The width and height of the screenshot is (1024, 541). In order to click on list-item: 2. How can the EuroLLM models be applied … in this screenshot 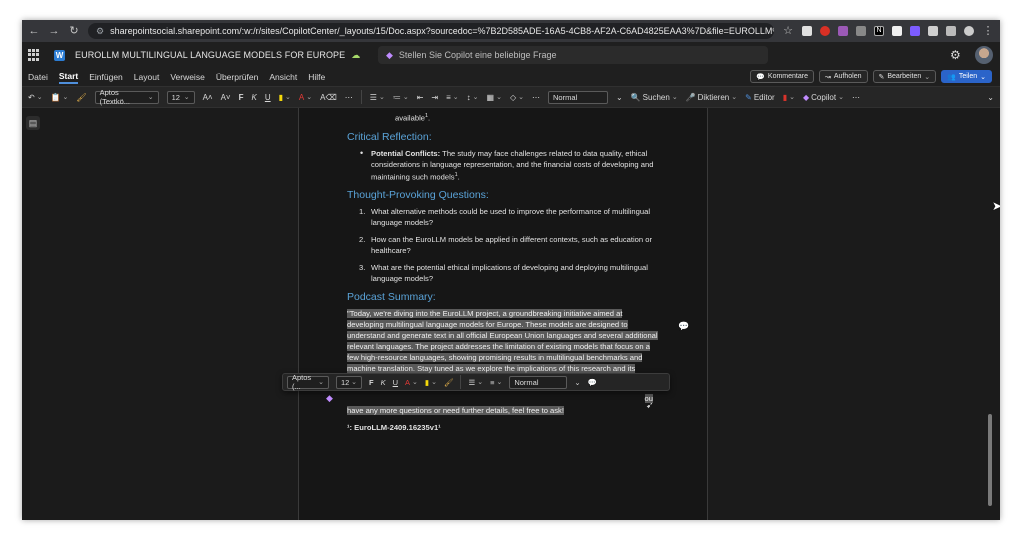, I will do `click(509, 245)`.